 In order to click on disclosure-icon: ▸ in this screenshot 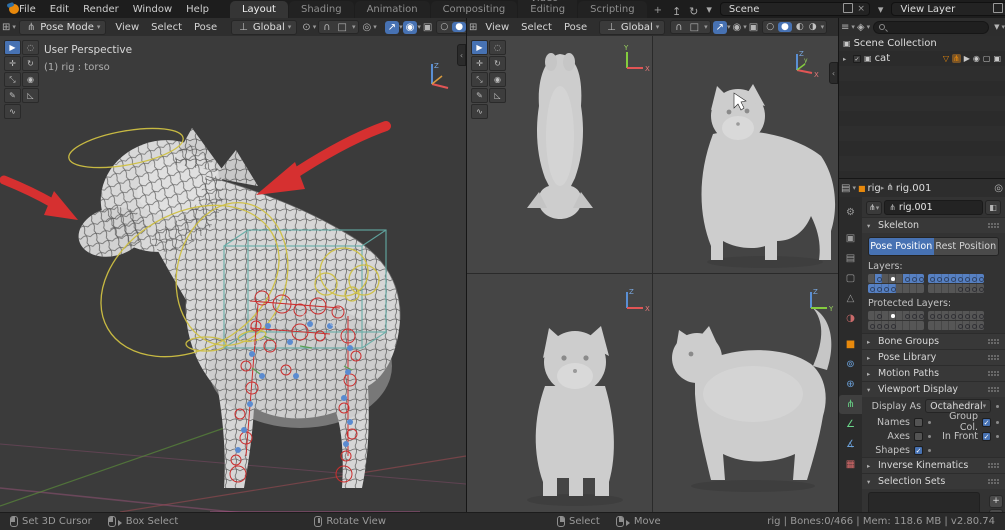, I will do `click(846, 59)`.